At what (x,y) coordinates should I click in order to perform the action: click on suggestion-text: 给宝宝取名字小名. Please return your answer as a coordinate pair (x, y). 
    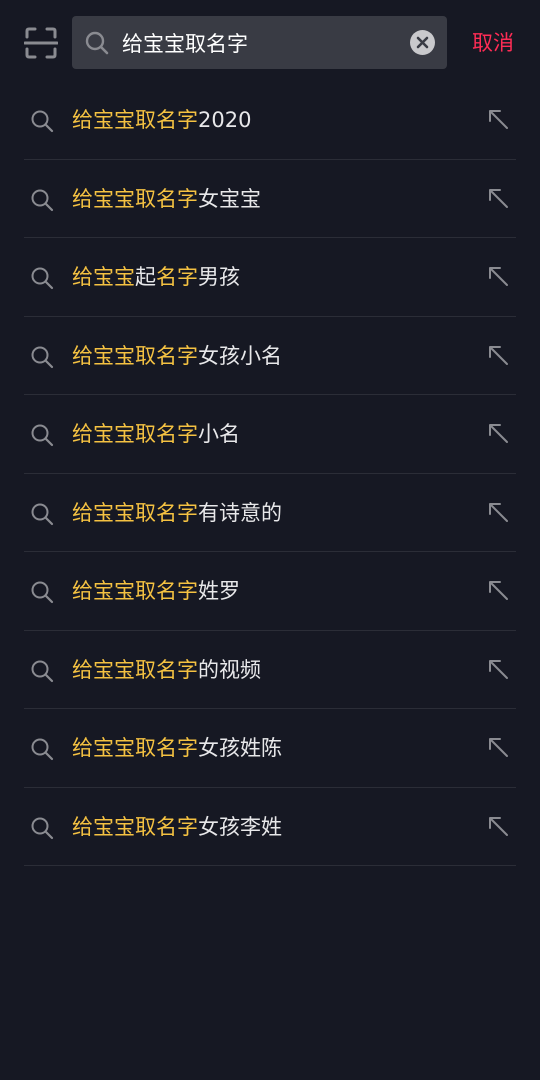
    Looking at the image, I should click on (156, 434).